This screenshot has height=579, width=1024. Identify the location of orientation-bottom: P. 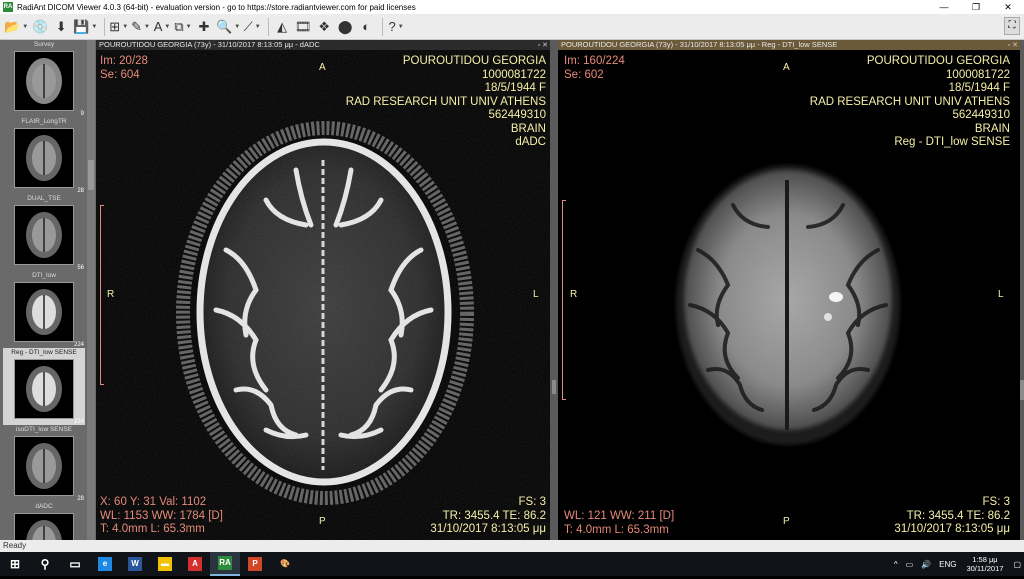
(322, 521).